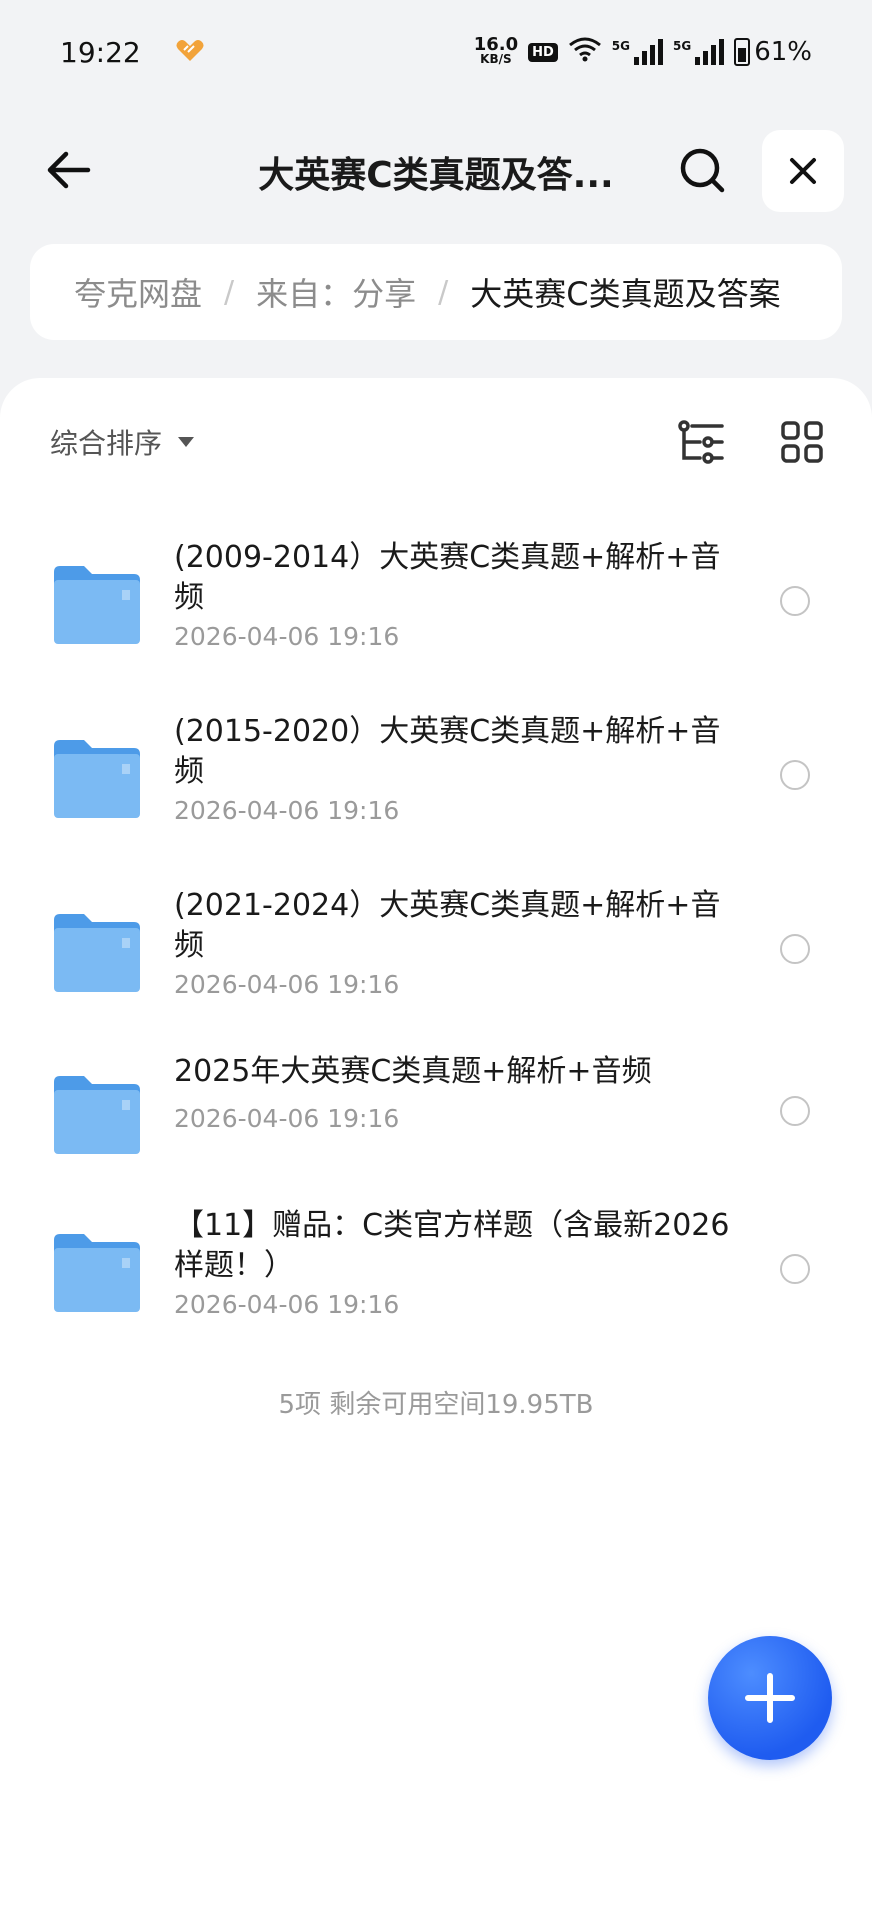  What do you see at coordinates (452, 1245) in the screenshot?
I see `file-name: 【11】赠品：C类官方样题（含最新2026样题！）` at bounding box center [452, 1245].